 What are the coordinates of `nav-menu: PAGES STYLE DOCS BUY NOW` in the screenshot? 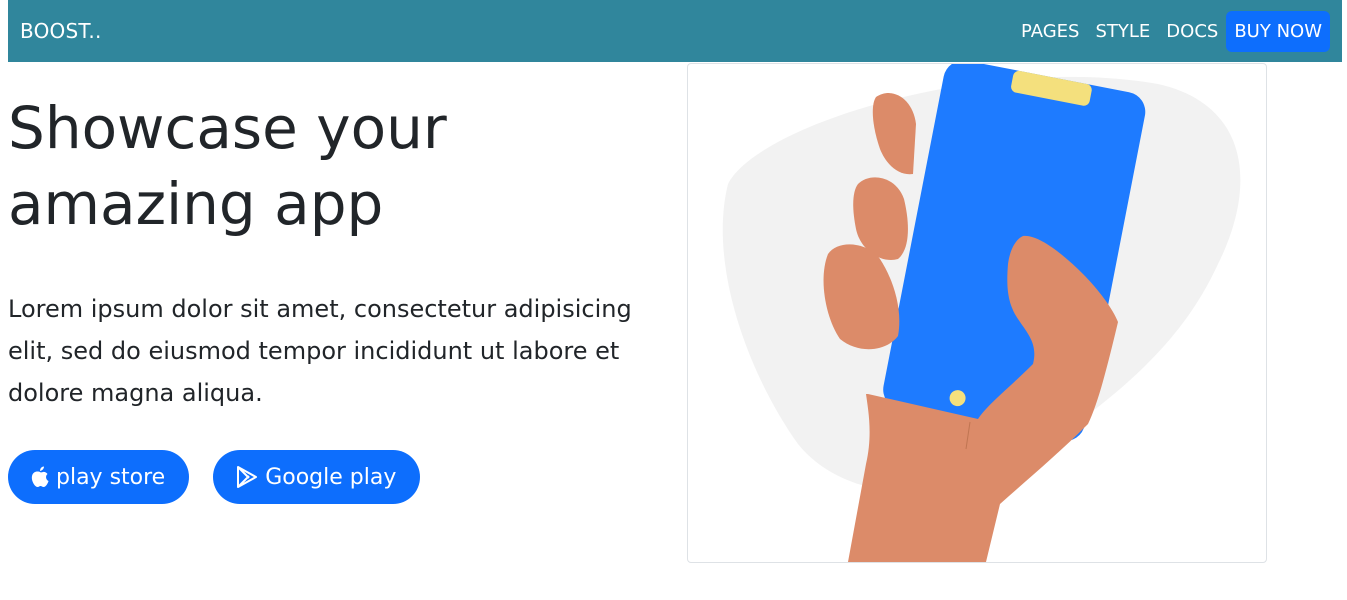 It's located at (1171, 31).